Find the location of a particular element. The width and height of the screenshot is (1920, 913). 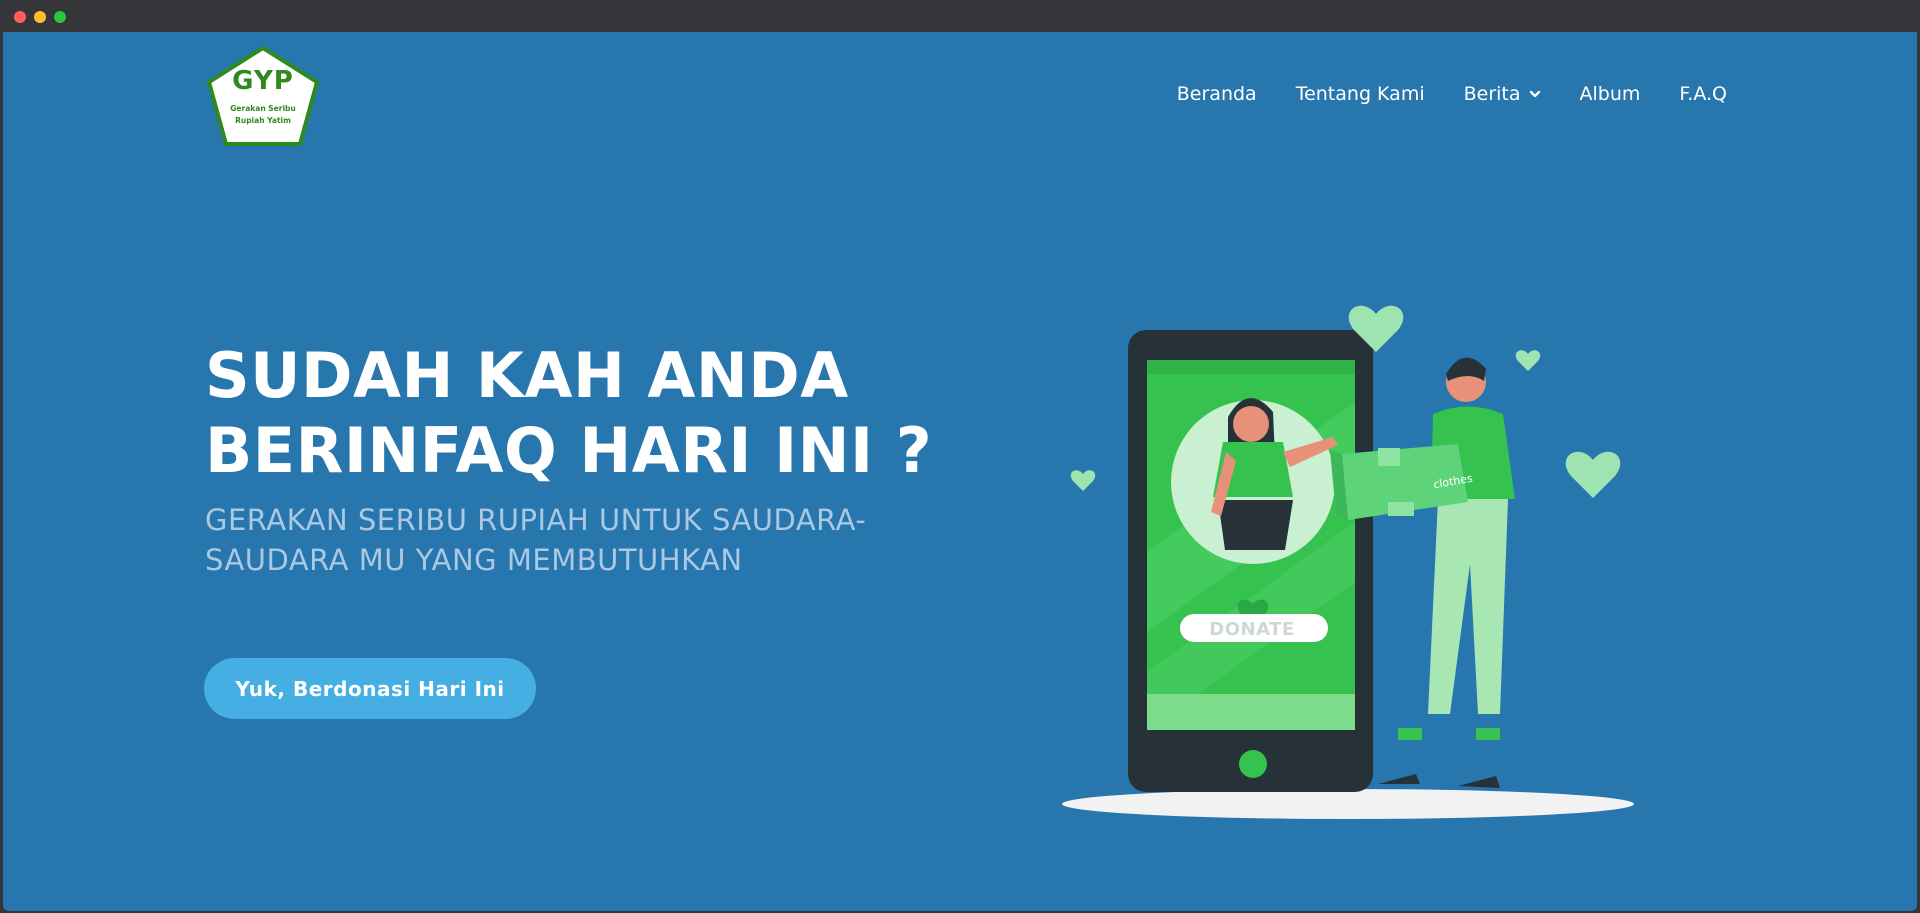

nav-item-faq: F.A.Q is located at coordinates (1703, 94).